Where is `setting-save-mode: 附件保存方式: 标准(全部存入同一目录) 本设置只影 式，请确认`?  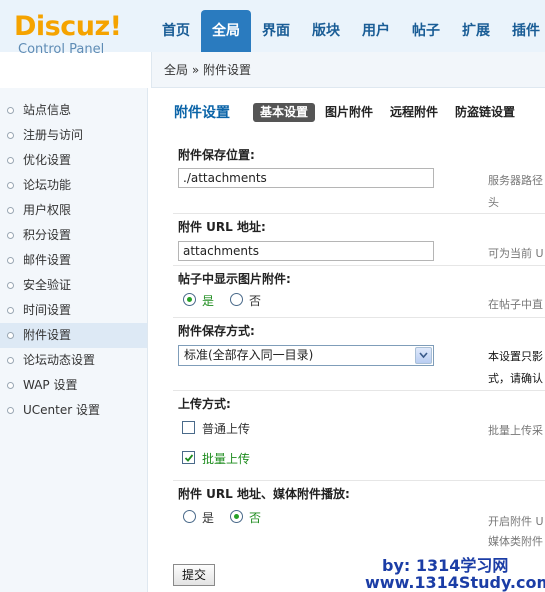 setting-save-mode: 附件保存方式: 标准(全部存入同一目录) 本设置只影 式，请确认 is located at coordinates (359, 354).